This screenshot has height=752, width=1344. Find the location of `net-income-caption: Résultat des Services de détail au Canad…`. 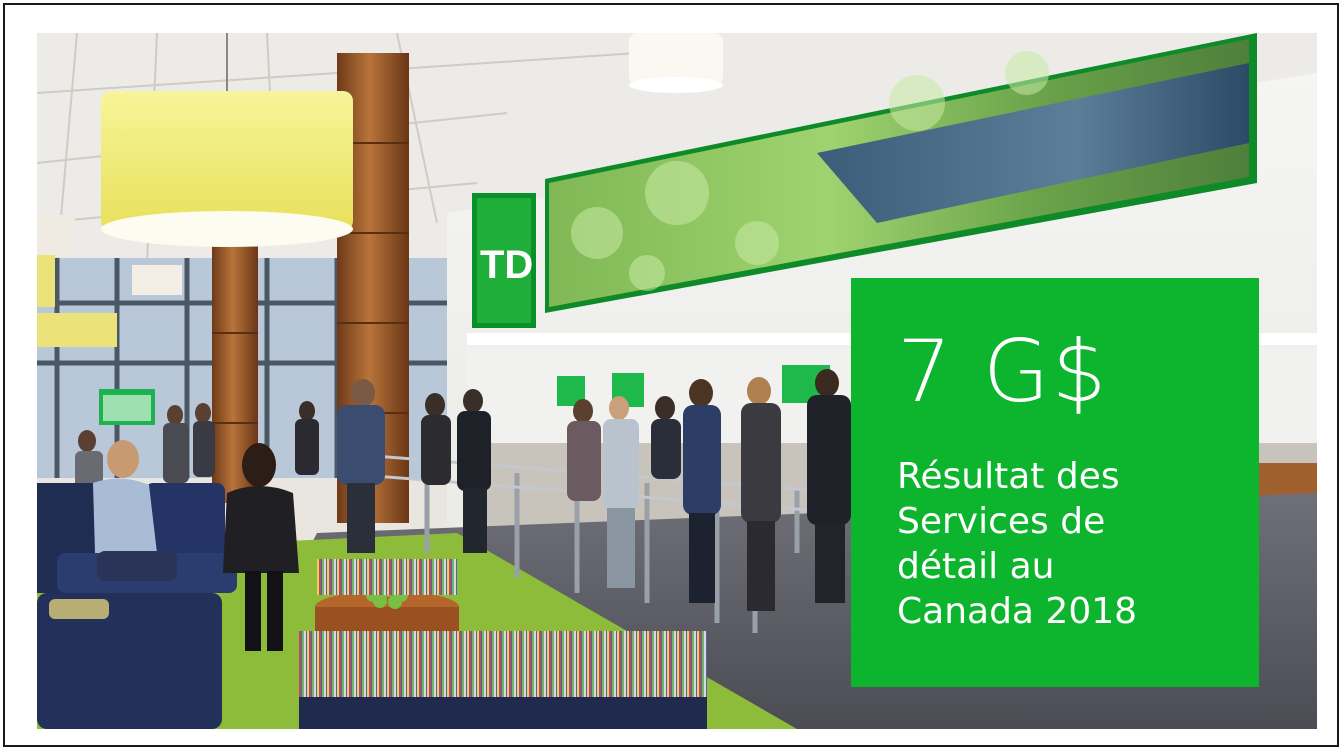

net-income-caption: Résultat des Services de détail au Canad… is located at coordinates (1017, 544).